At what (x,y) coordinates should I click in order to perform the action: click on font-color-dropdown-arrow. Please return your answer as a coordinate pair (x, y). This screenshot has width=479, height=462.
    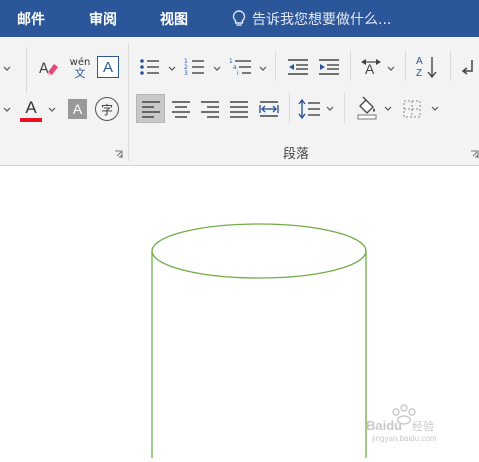
    Looking at the image, I should click on (52, 110).